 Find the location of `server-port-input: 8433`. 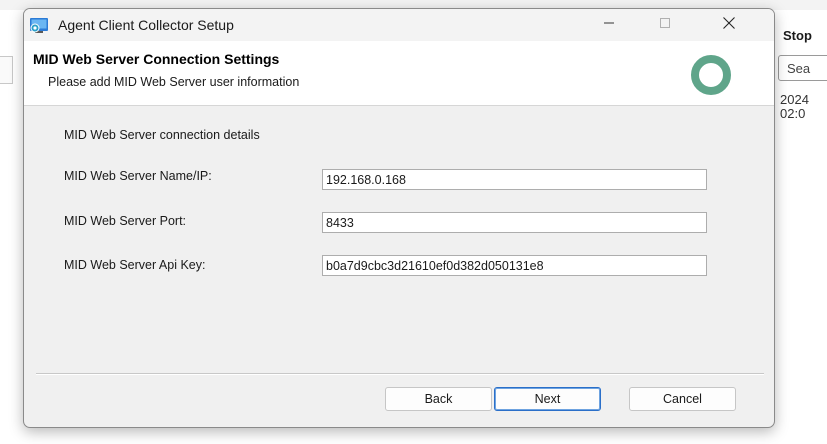

server-port-input: 8433 is located at coordinates (514, 222).